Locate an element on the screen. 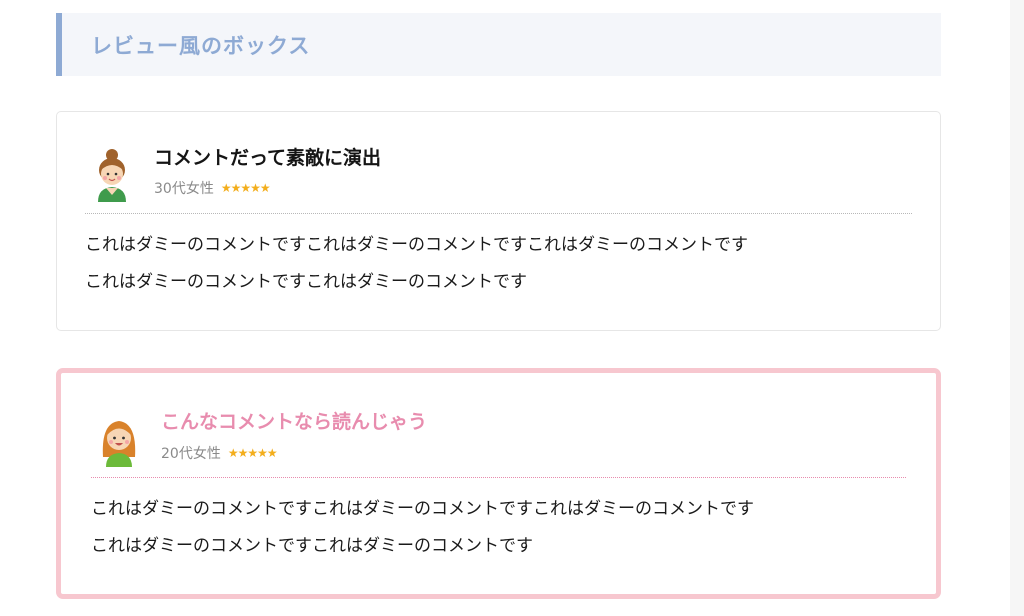 Image resolution: width=1024 pixels, height=616 pixels. review-title: こんなコメントなら読んじゃう is located at coordinates (294, 422).